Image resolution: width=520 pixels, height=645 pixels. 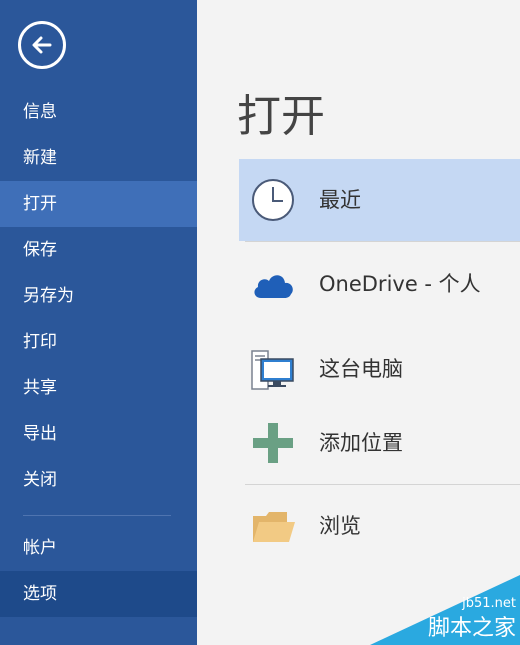 What do you see at coordinates (273, 200) in the screenshot?
I see `clock-icon` at bounding box center [273, 200].